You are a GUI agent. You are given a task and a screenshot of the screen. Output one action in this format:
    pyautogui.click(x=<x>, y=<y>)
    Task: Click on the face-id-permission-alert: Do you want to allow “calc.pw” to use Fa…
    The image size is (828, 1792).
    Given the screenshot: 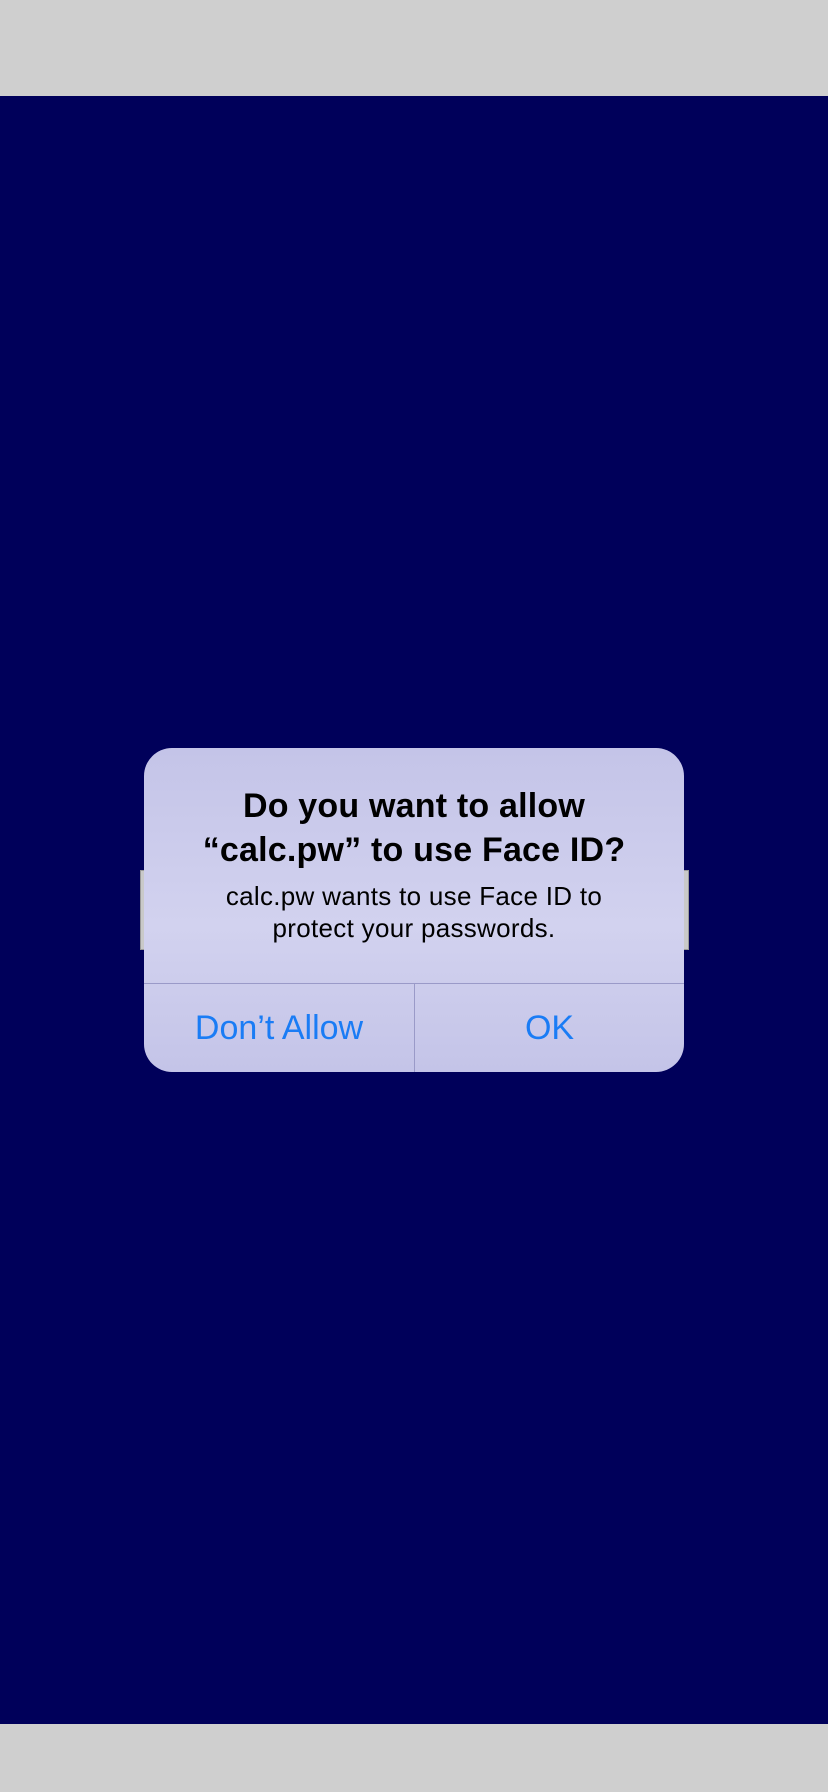 What is the action you would take?
    pyautogui.click(x=414, y=910)
    